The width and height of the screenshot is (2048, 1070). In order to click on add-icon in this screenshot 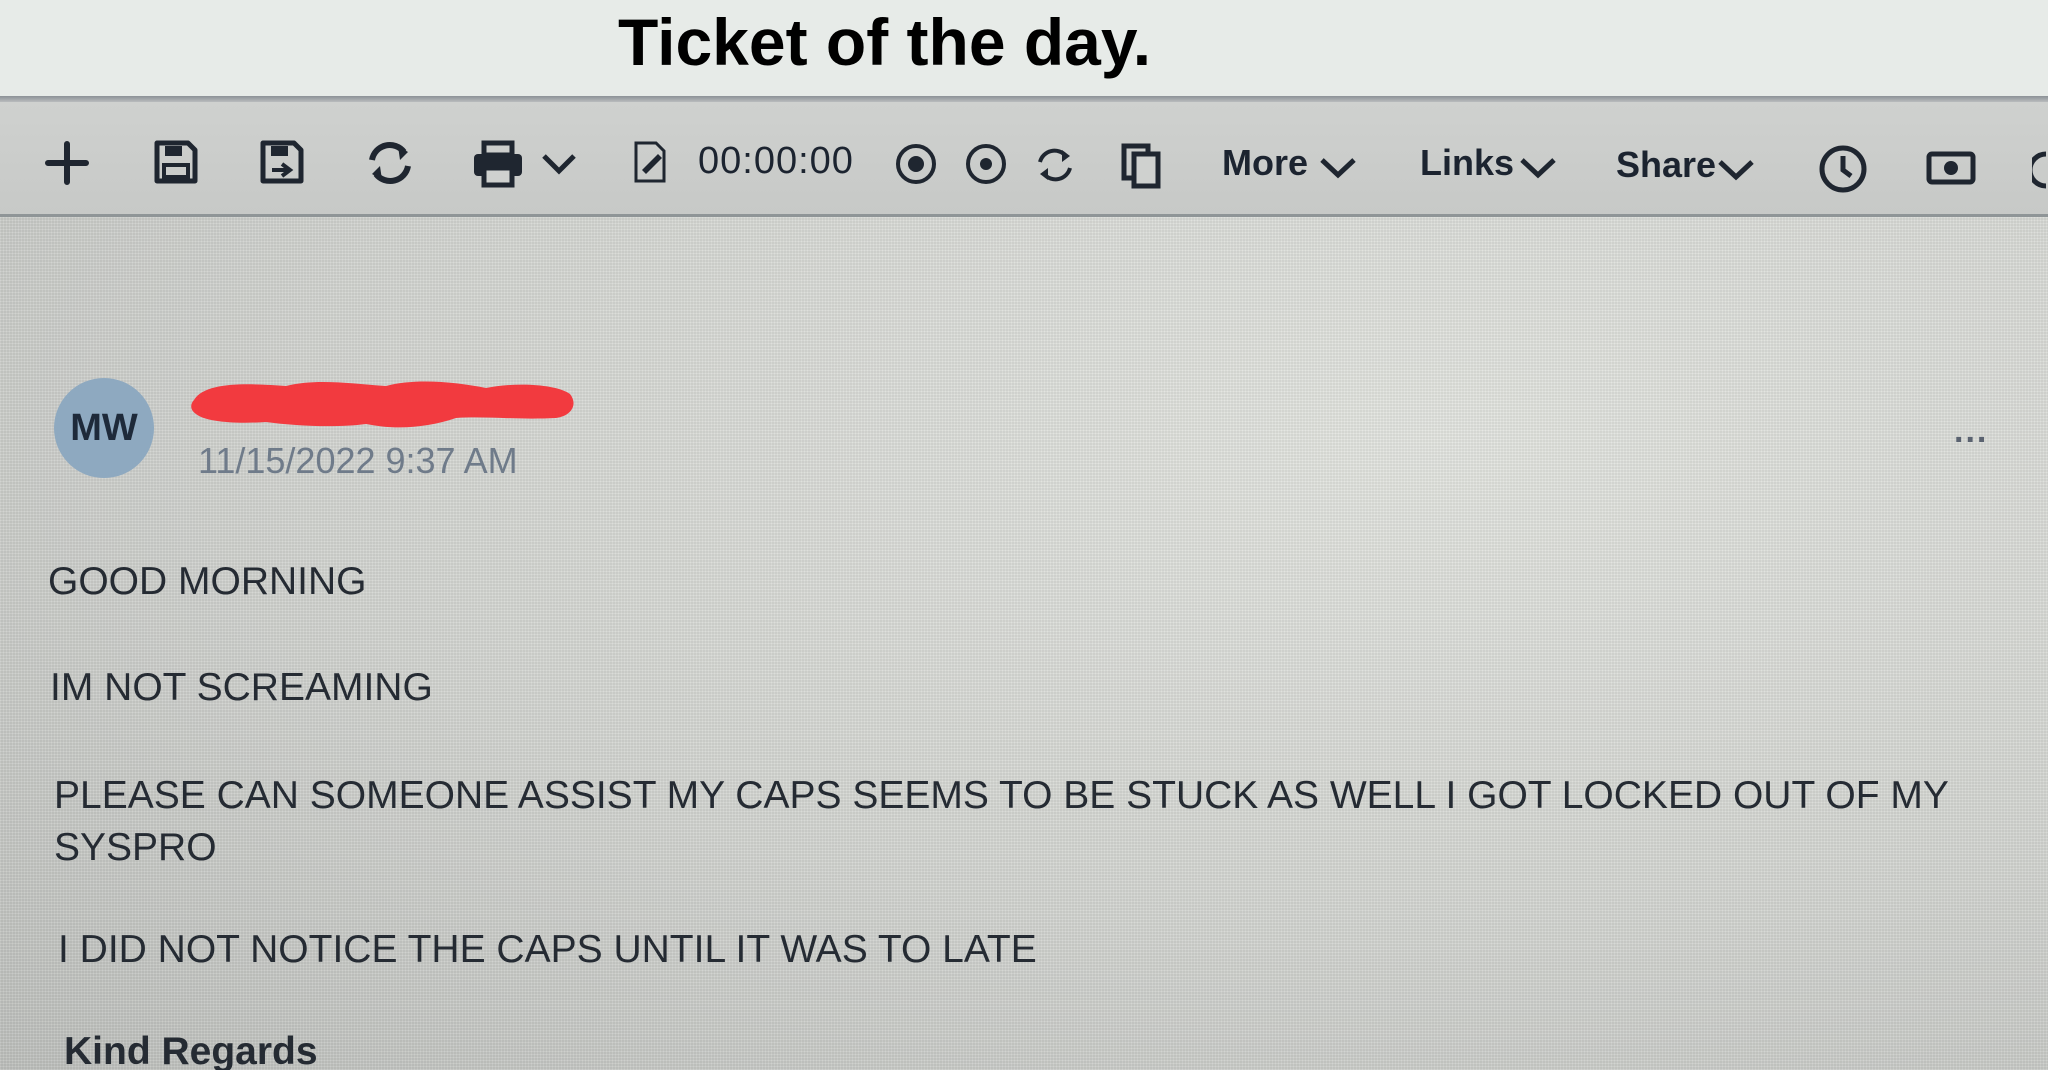, I will do `click(67, 163)`.